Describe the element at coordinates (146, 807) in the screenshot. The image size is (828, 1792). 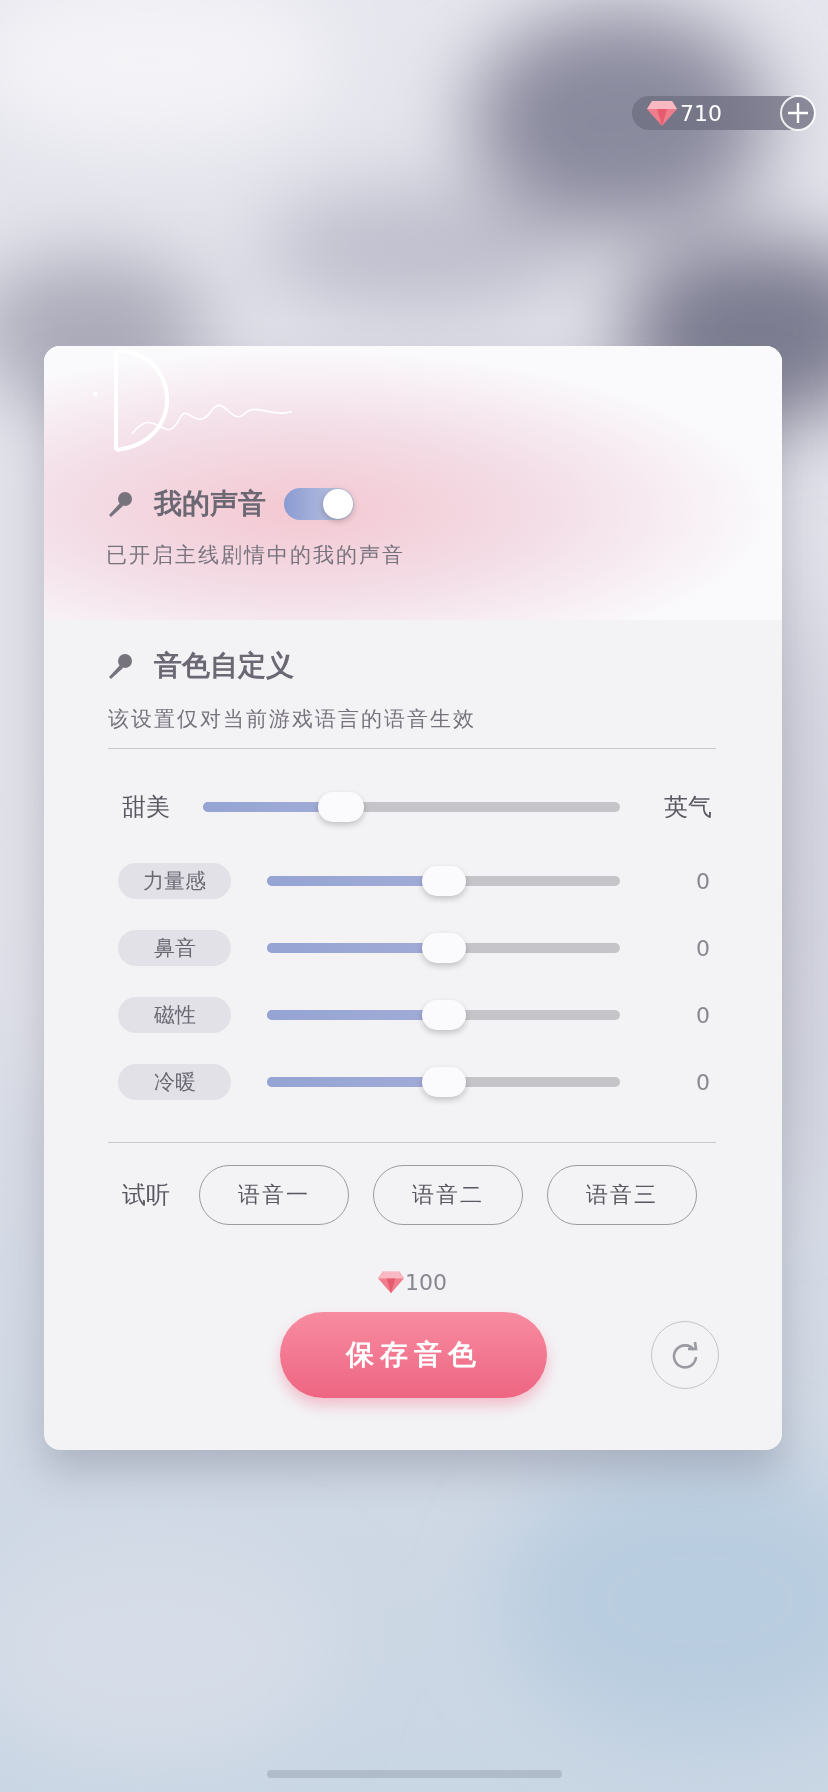
I see `slider-label: 甜美` at that location.